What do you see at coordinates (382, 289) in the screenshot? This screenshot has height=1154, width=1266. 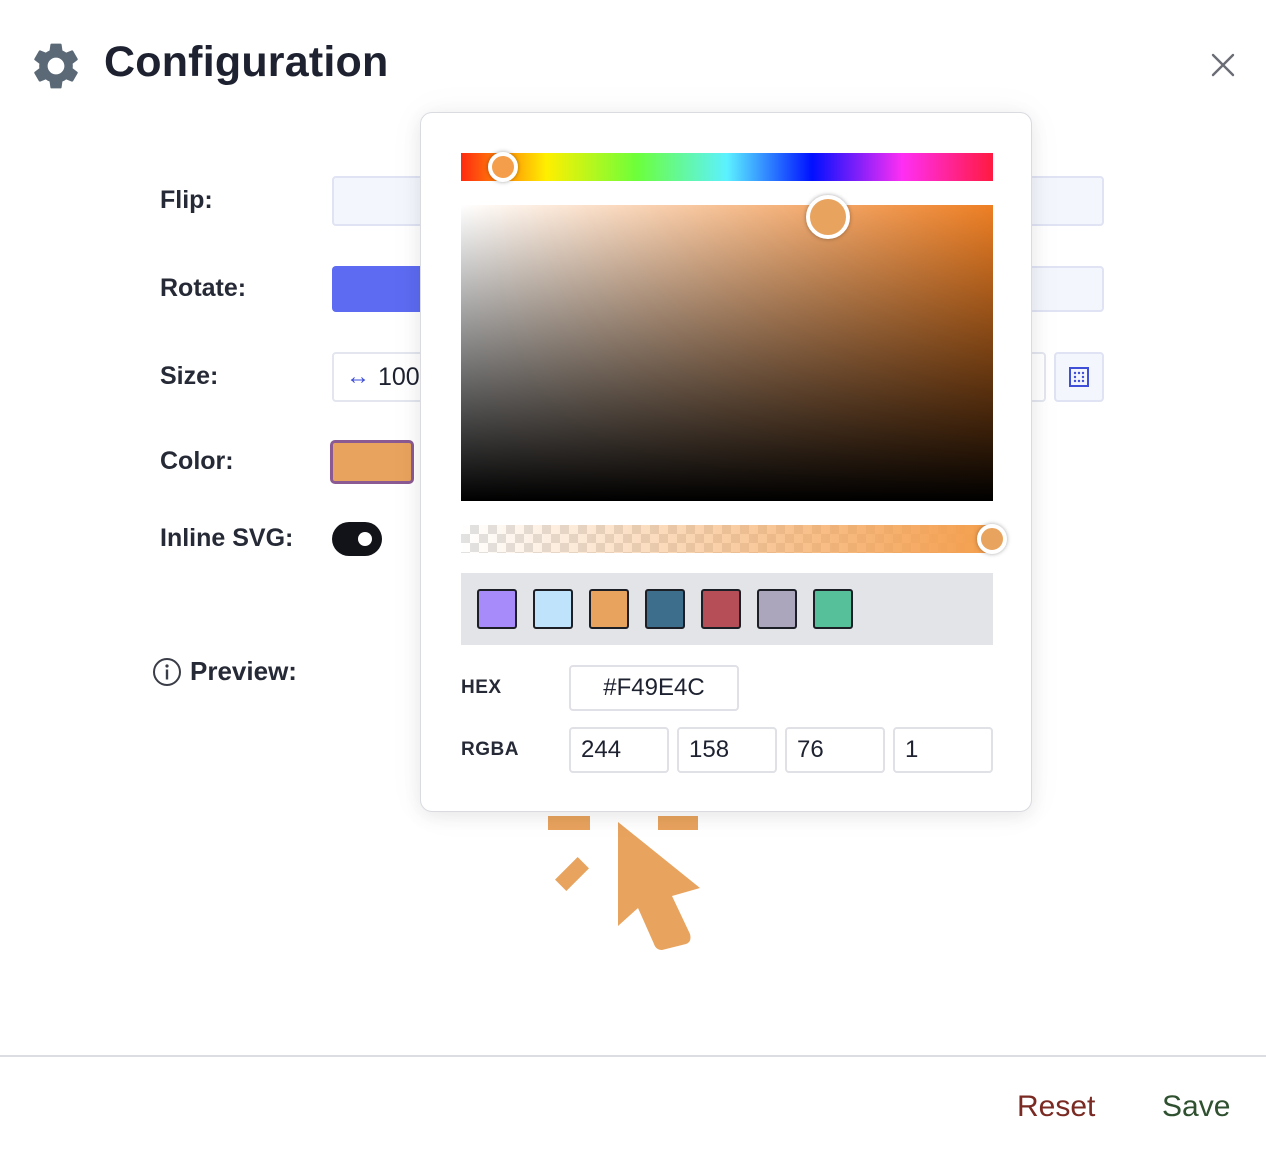 I see `rotate-option-selected` at bounding box center [382, 289].